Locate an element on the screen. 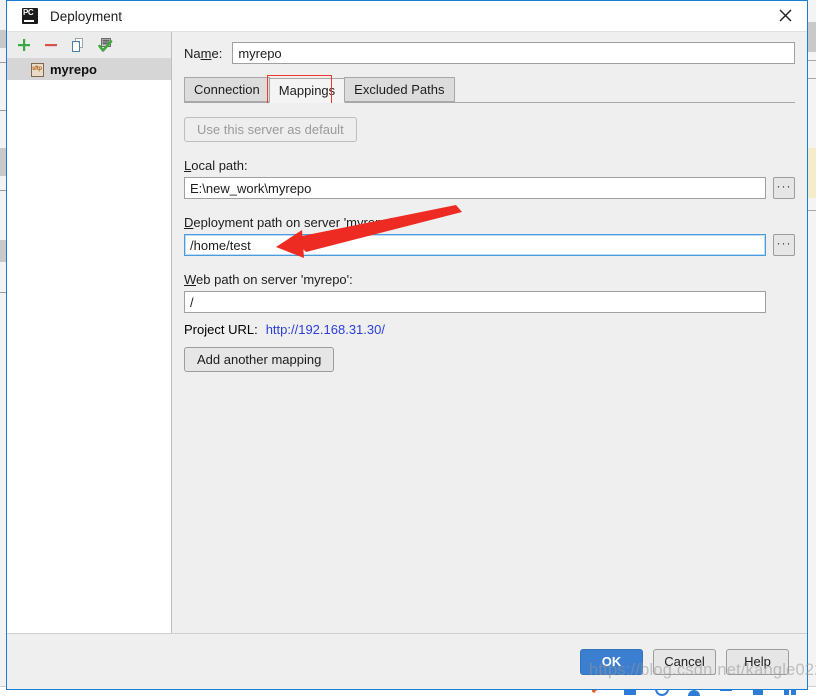 The height and width of the screenshot is (697, 816). pycharm-logo-icon is located at coordinates (30, 16).